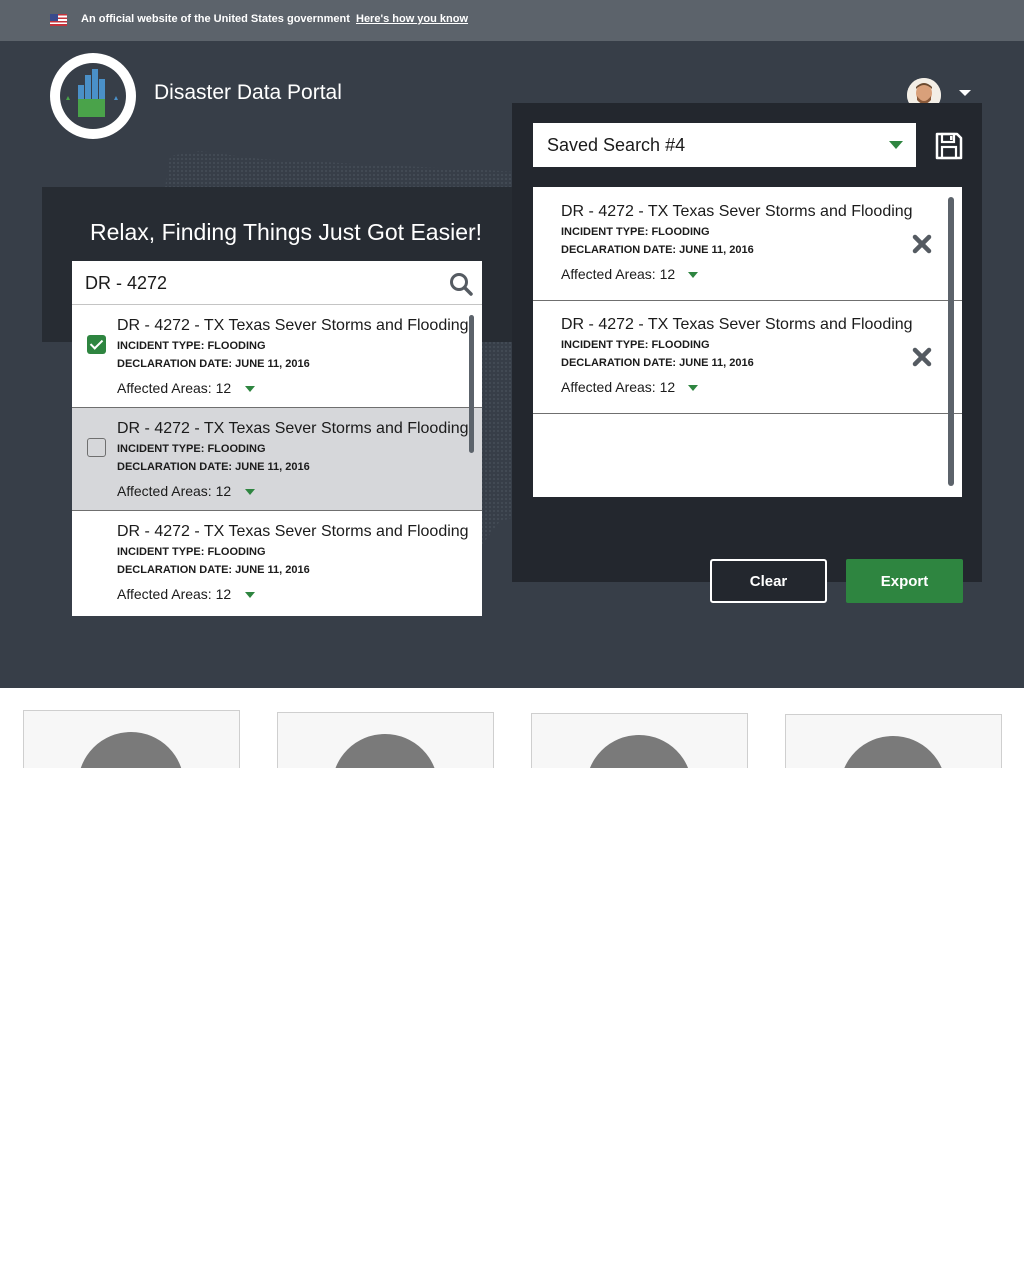 The height and width of the screenshot is (1280, 1024). What do you see at coordinates (512, 728) in the screenshot?
I see `cards-strip` at bounding box center [512, 728].